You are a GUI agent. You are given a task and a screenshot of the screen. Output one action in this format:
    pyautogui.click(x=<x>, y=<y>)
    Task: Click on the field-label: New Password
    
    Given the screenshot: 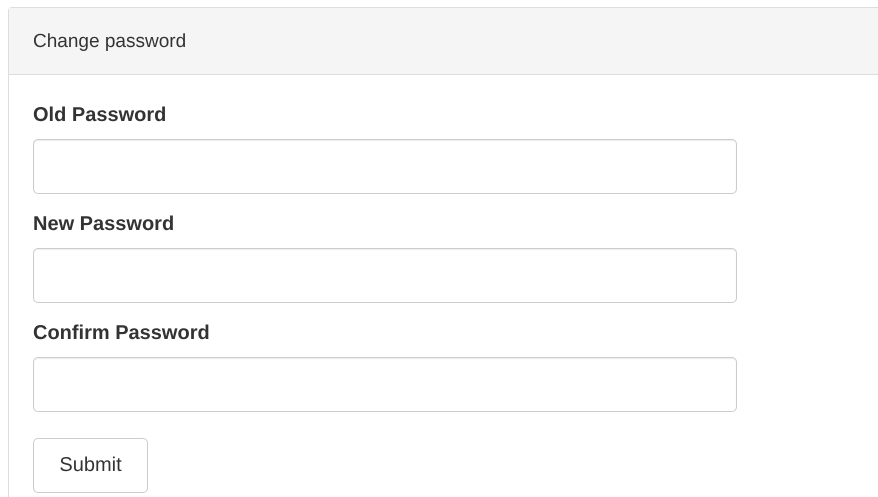 What is the action you would take?
    pyautogui.click(x=104, y=224)
    